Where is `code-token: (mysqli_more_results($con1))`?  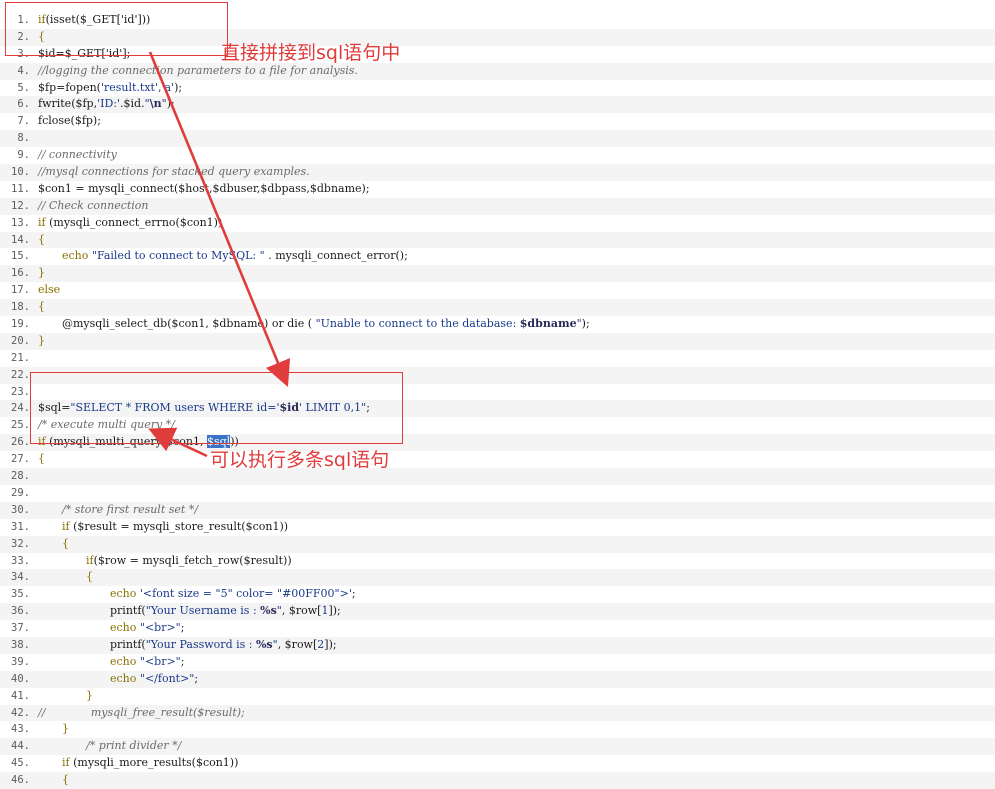 code-token: (mysqli_more_results($con1)) is located at coordinates (154, 763).